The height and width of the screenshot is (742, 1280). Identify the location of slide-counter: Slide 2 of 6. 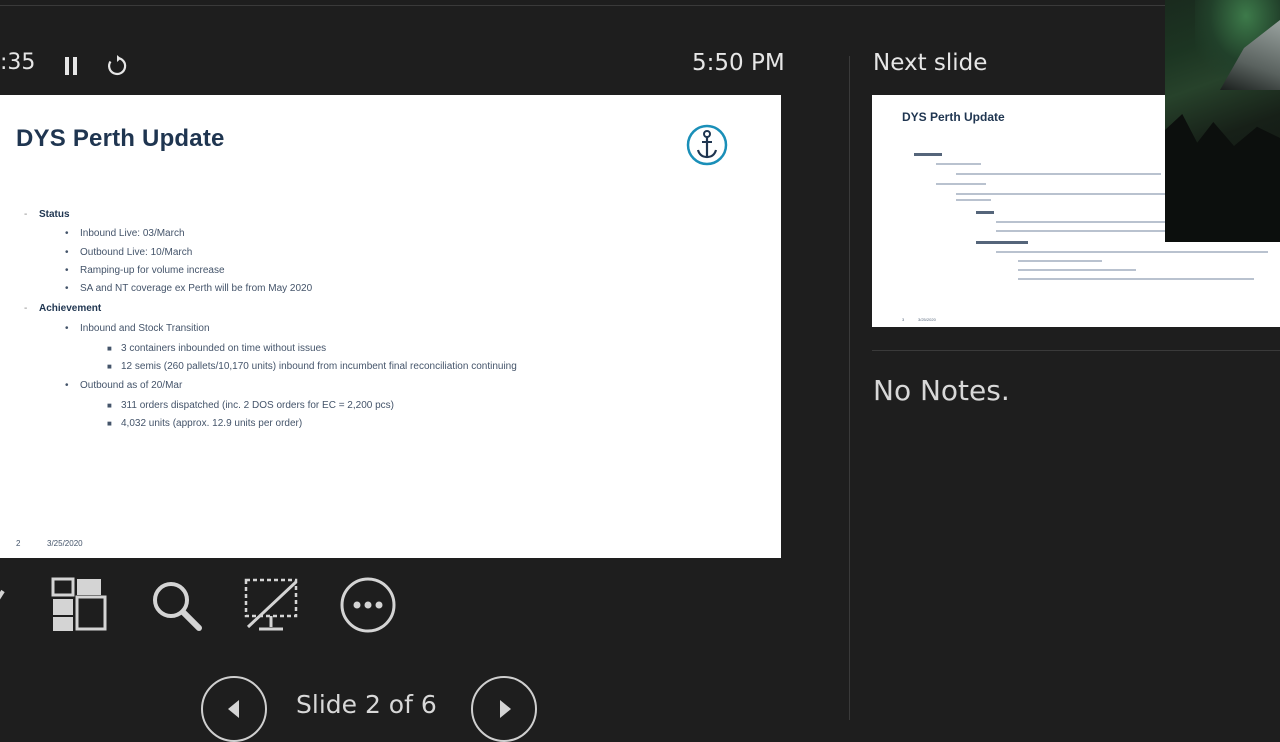
(366, 704).